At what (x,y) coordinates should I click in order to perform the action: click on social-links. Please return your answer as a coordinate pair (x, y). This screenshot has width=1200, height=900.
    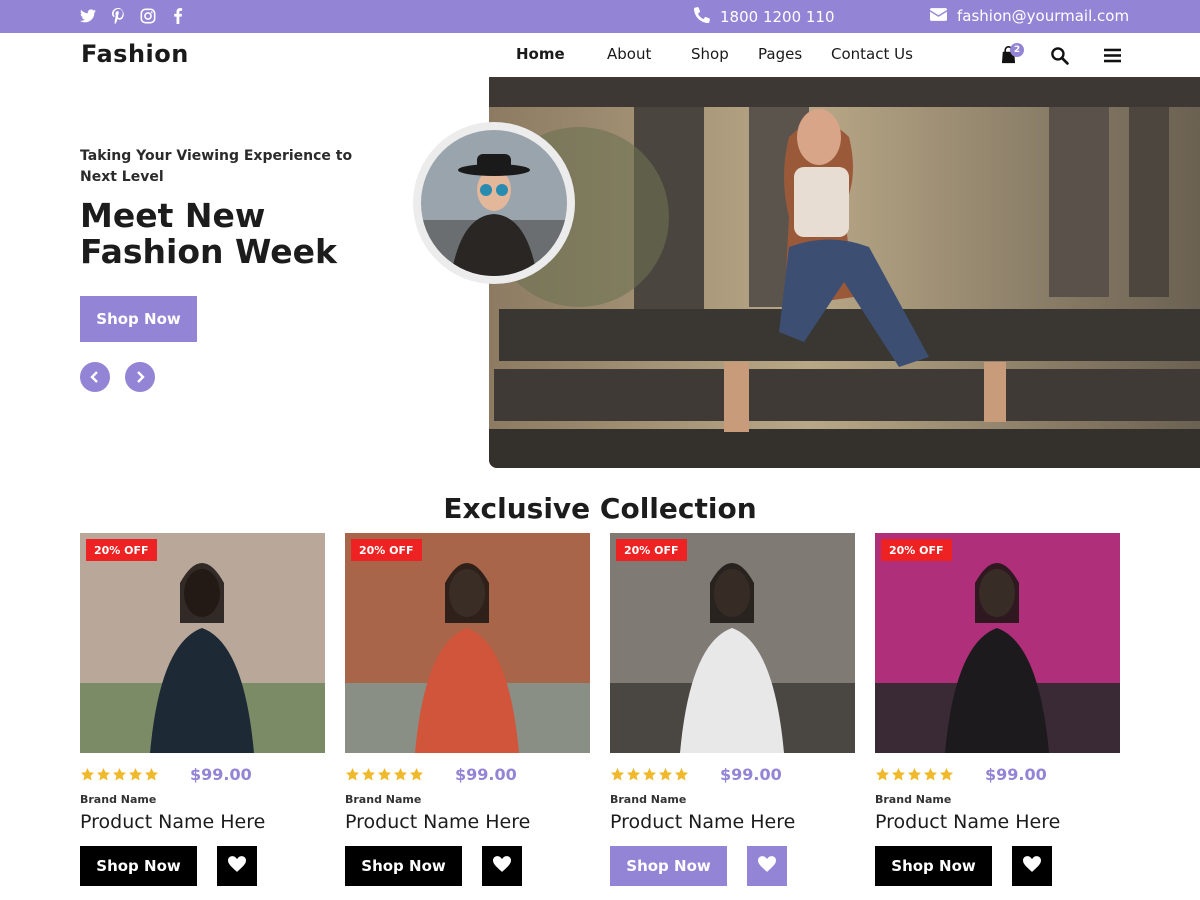
    Looking at the image, I should click on (133, 16).